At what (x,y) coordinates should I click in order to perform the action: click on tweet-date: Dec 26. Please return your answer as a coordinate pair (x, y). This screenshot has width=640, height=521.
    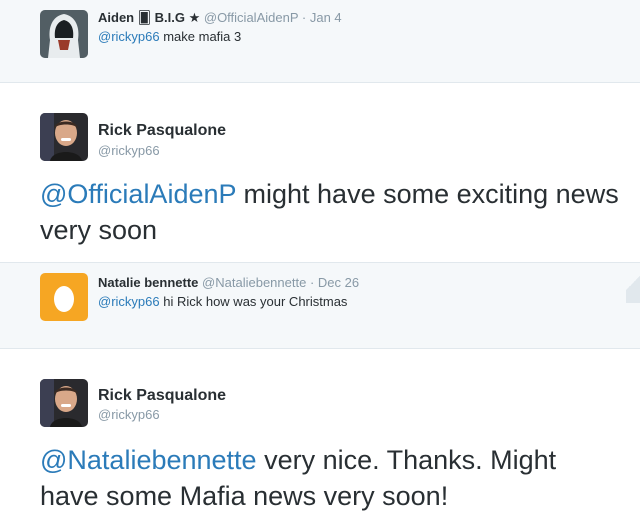
    Looking at the image, I should click on (338, 282).